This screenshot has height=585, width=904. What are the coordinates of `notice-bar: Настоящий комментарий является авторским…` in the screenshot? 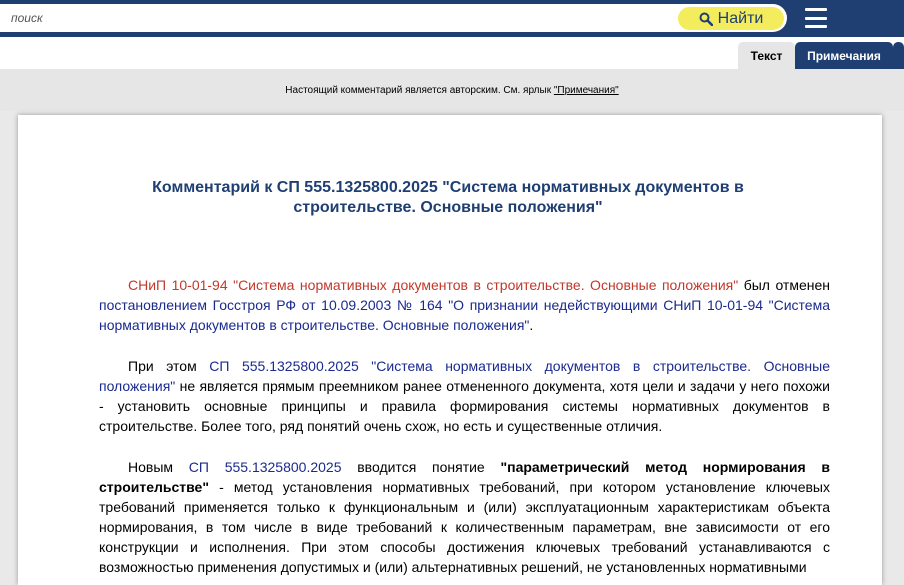 It's located at (452, 90).